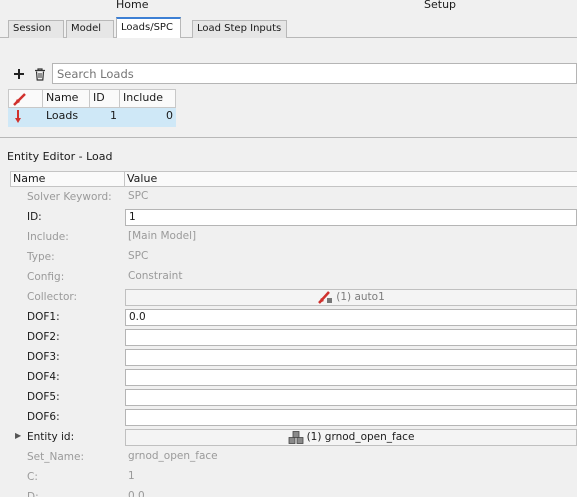 This screenshot has width=577, height=497. I want to click on table-header: Name ID Include, so click(92, 98).